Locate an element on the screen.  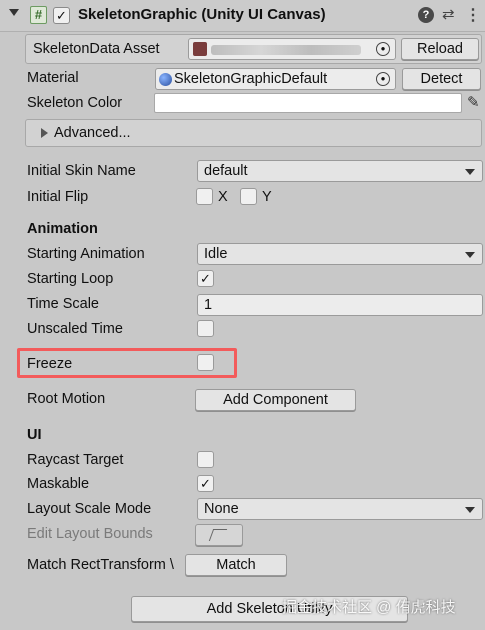
unscaled-time-label: Unscaled Time is located at coordinates (75, 329).